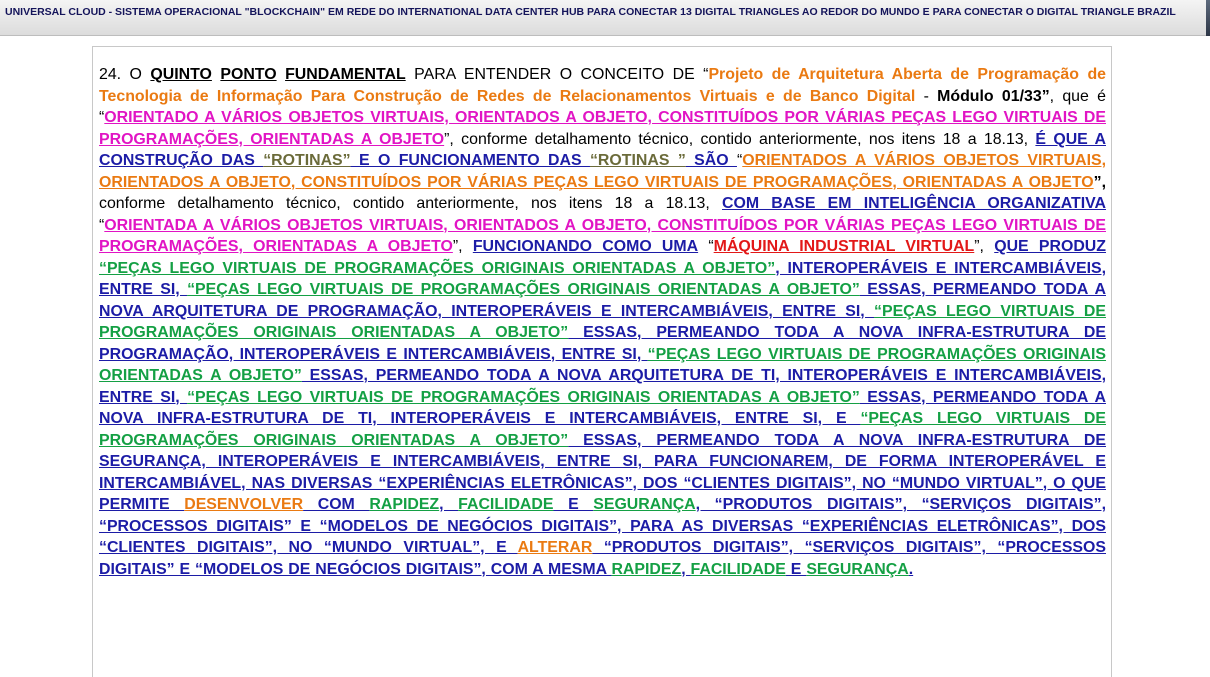 This screenshot has height=677, width=1210. What do you see at coordinates (914, 203) in the screenshot?
I see `text-segment: COM BASE EM INTELIGÊNCIA ORGANIZATIVA` at bounding box center [914, 203].